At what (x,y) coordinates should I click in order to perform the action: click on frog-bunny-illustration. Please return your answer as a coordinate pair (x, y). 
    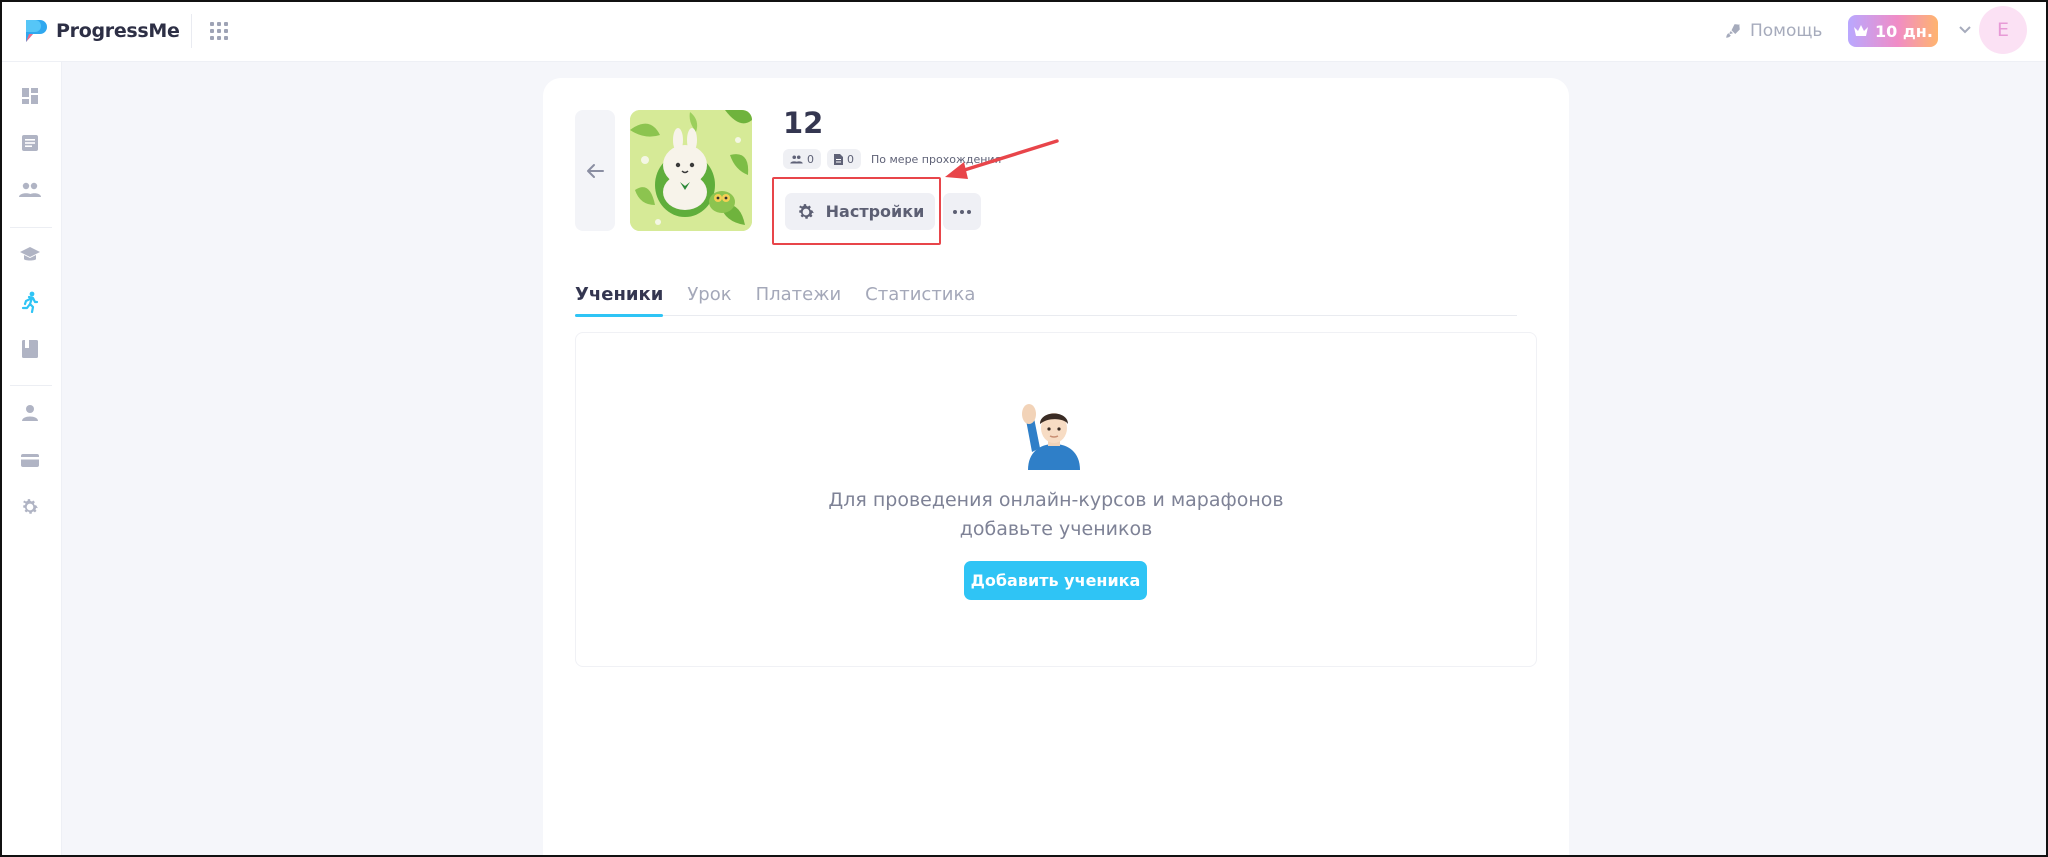
    Looking at the image, I should click on (691, 170).